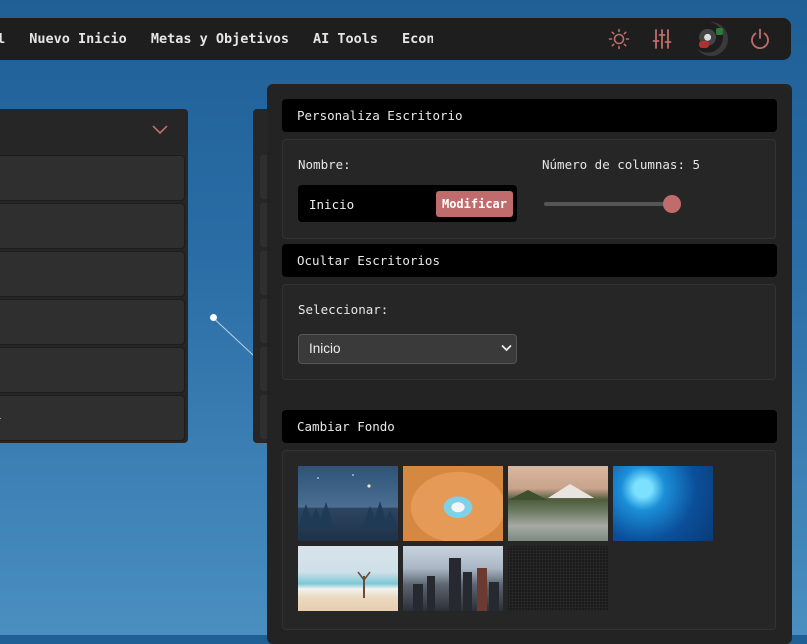 The height and width of the screenshot is (644, 807). I want to click on background-thumb-city, so click(453, 578).